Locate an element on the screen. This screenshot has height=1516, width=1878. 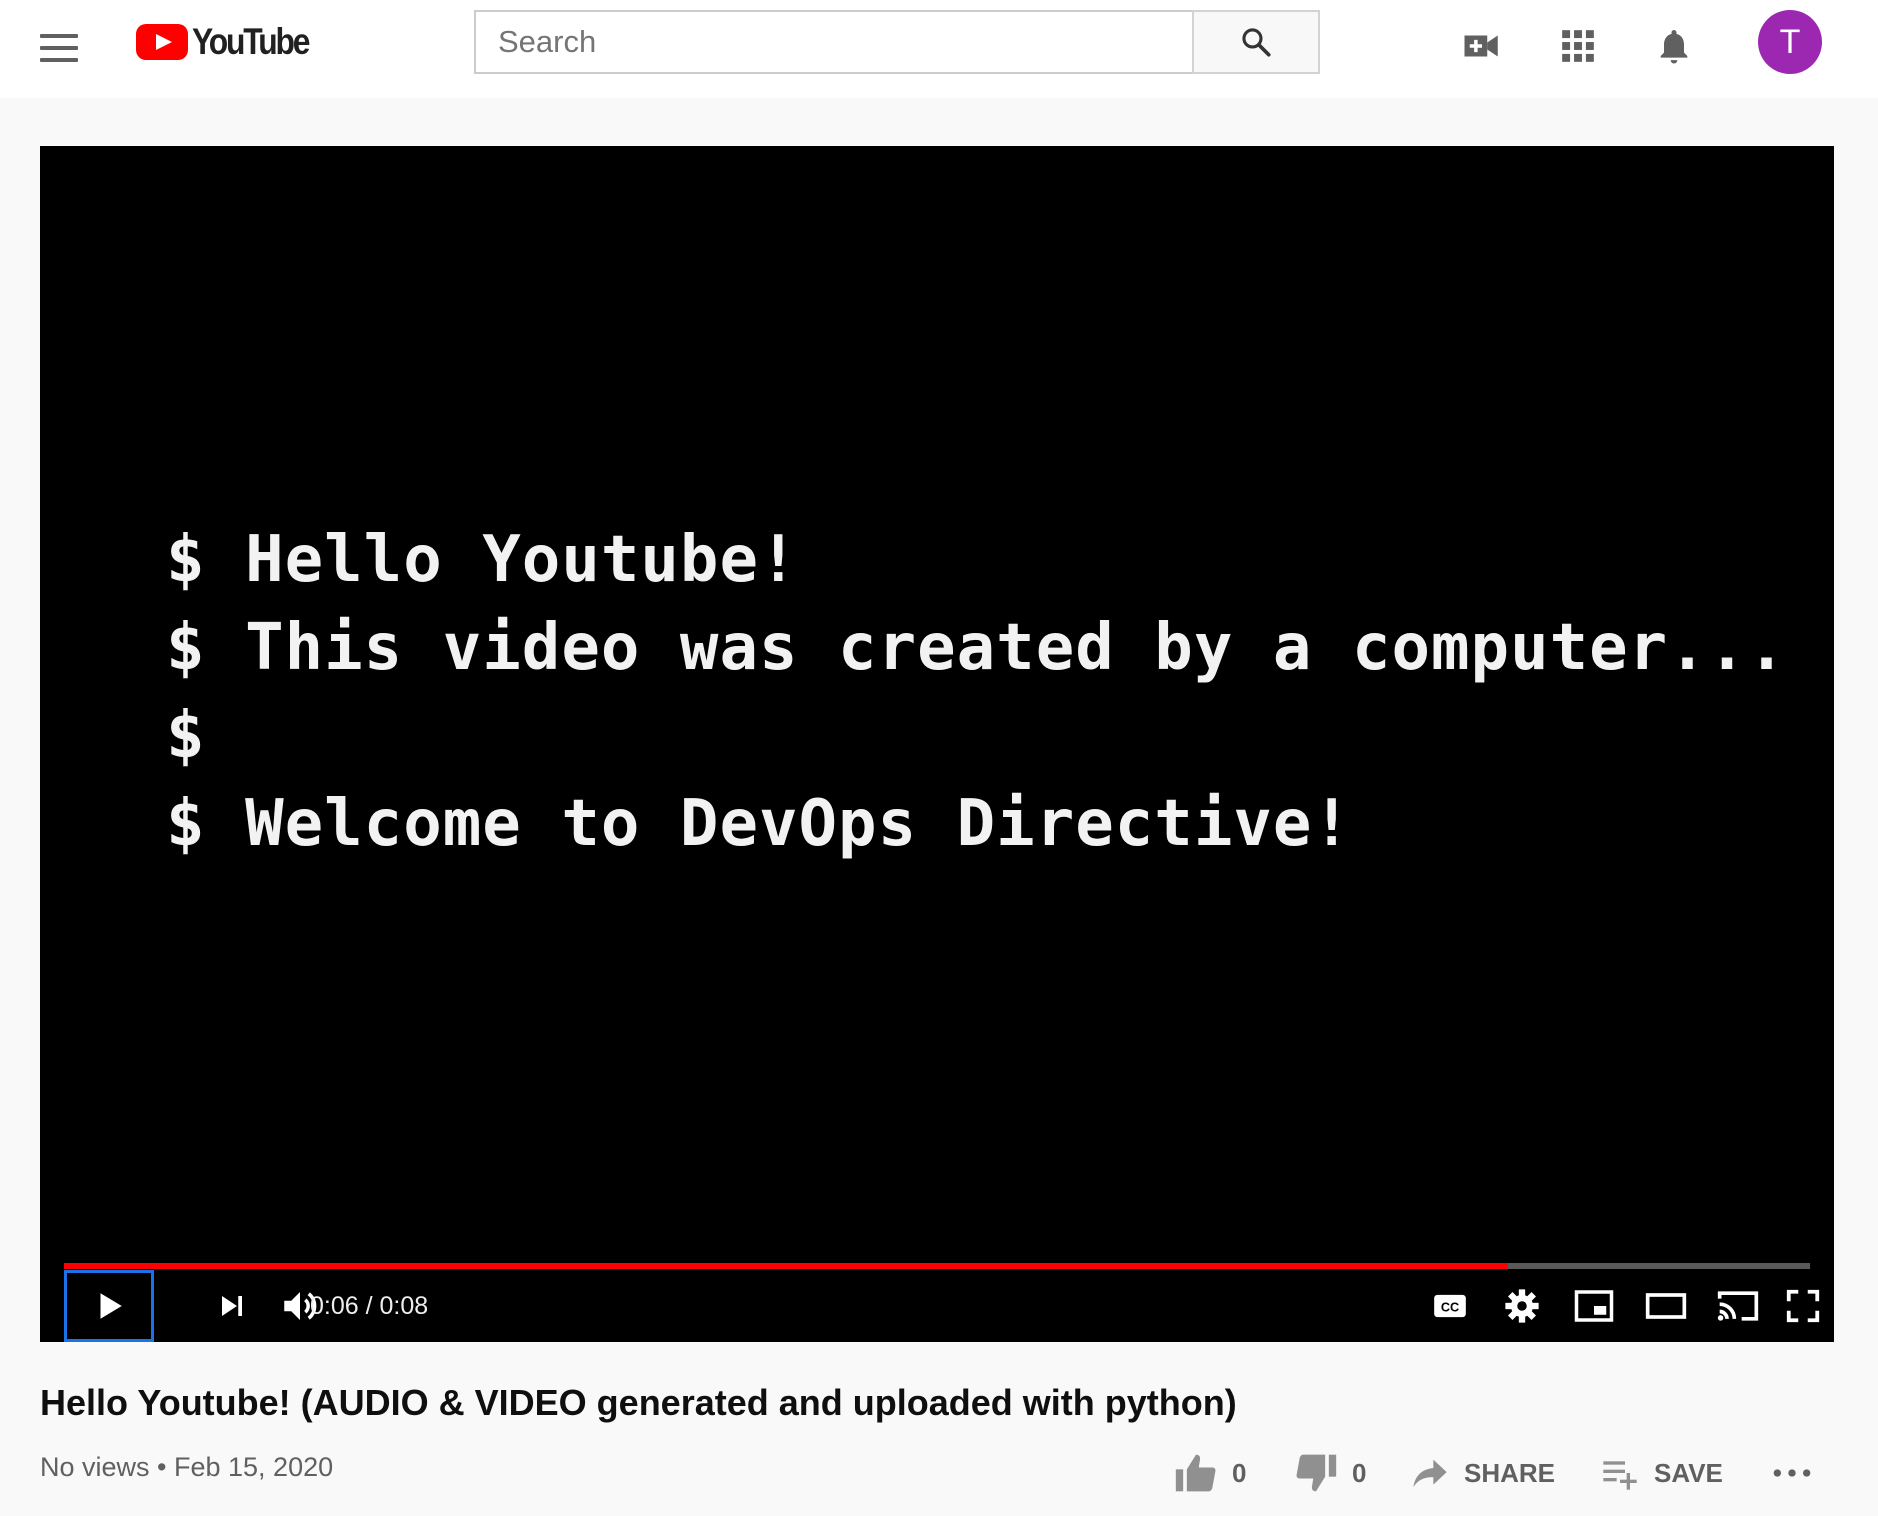
notifications-bell-icon is located at coordinates (1674, 47).